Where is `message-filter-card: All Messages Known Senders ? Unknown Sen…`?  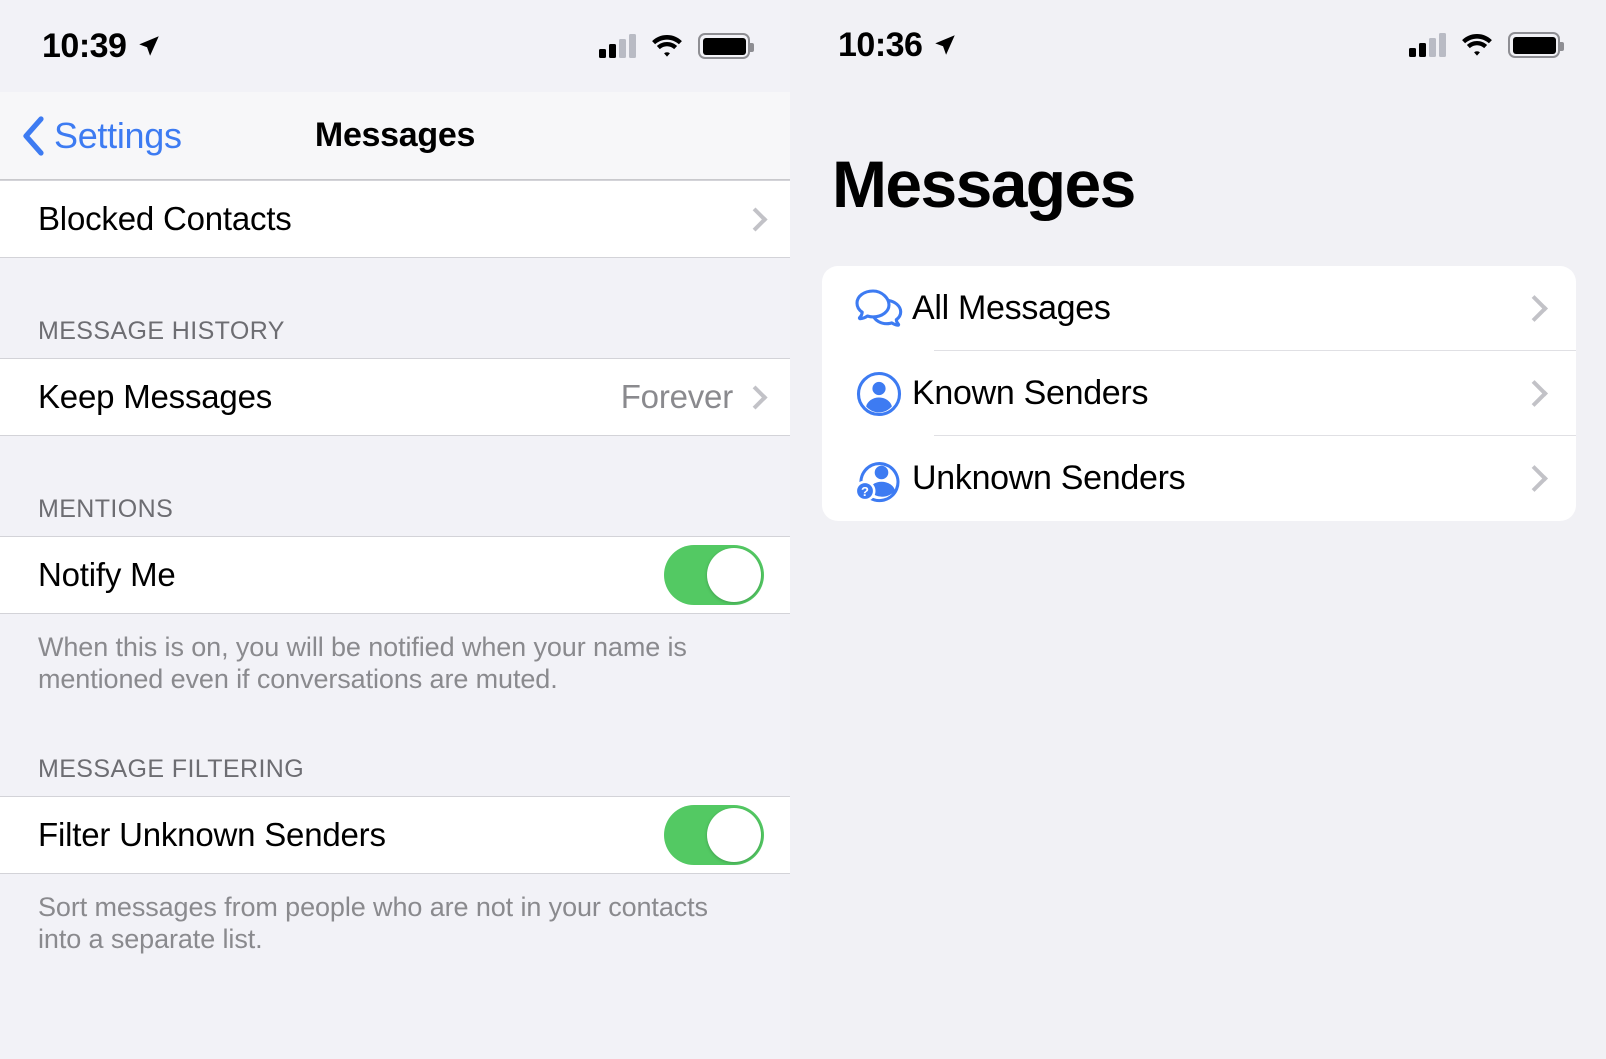
message-filter-card: All Messages Known Senders ? Unknown Sen… is located at coordinates (1199, 393).